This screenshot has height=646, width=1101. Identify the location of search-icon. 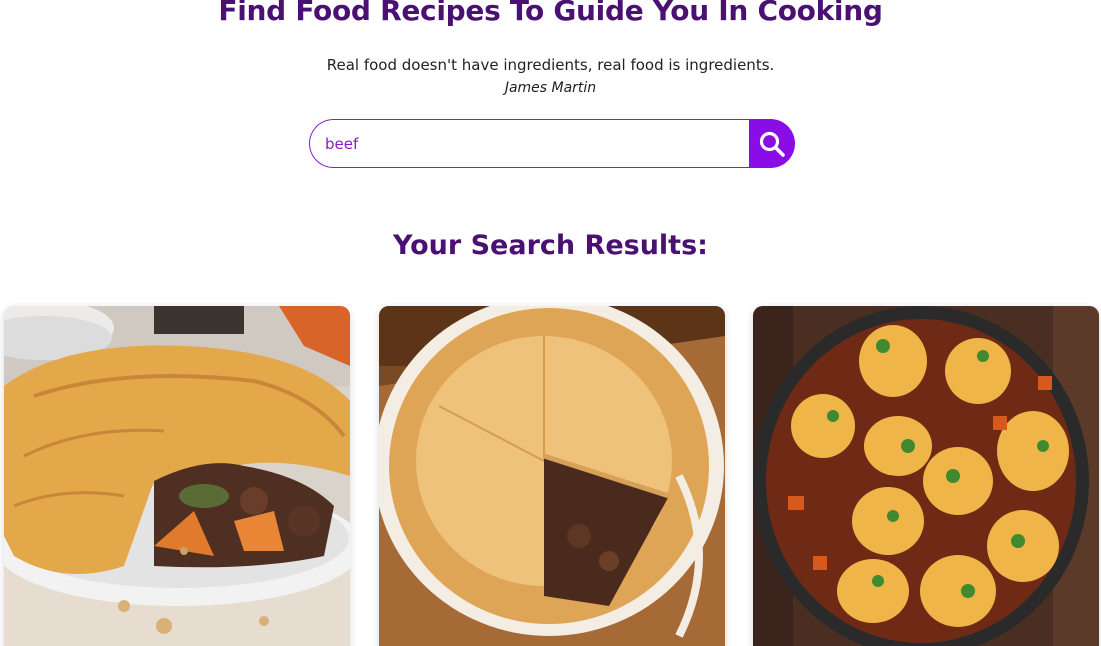
(772, 144).